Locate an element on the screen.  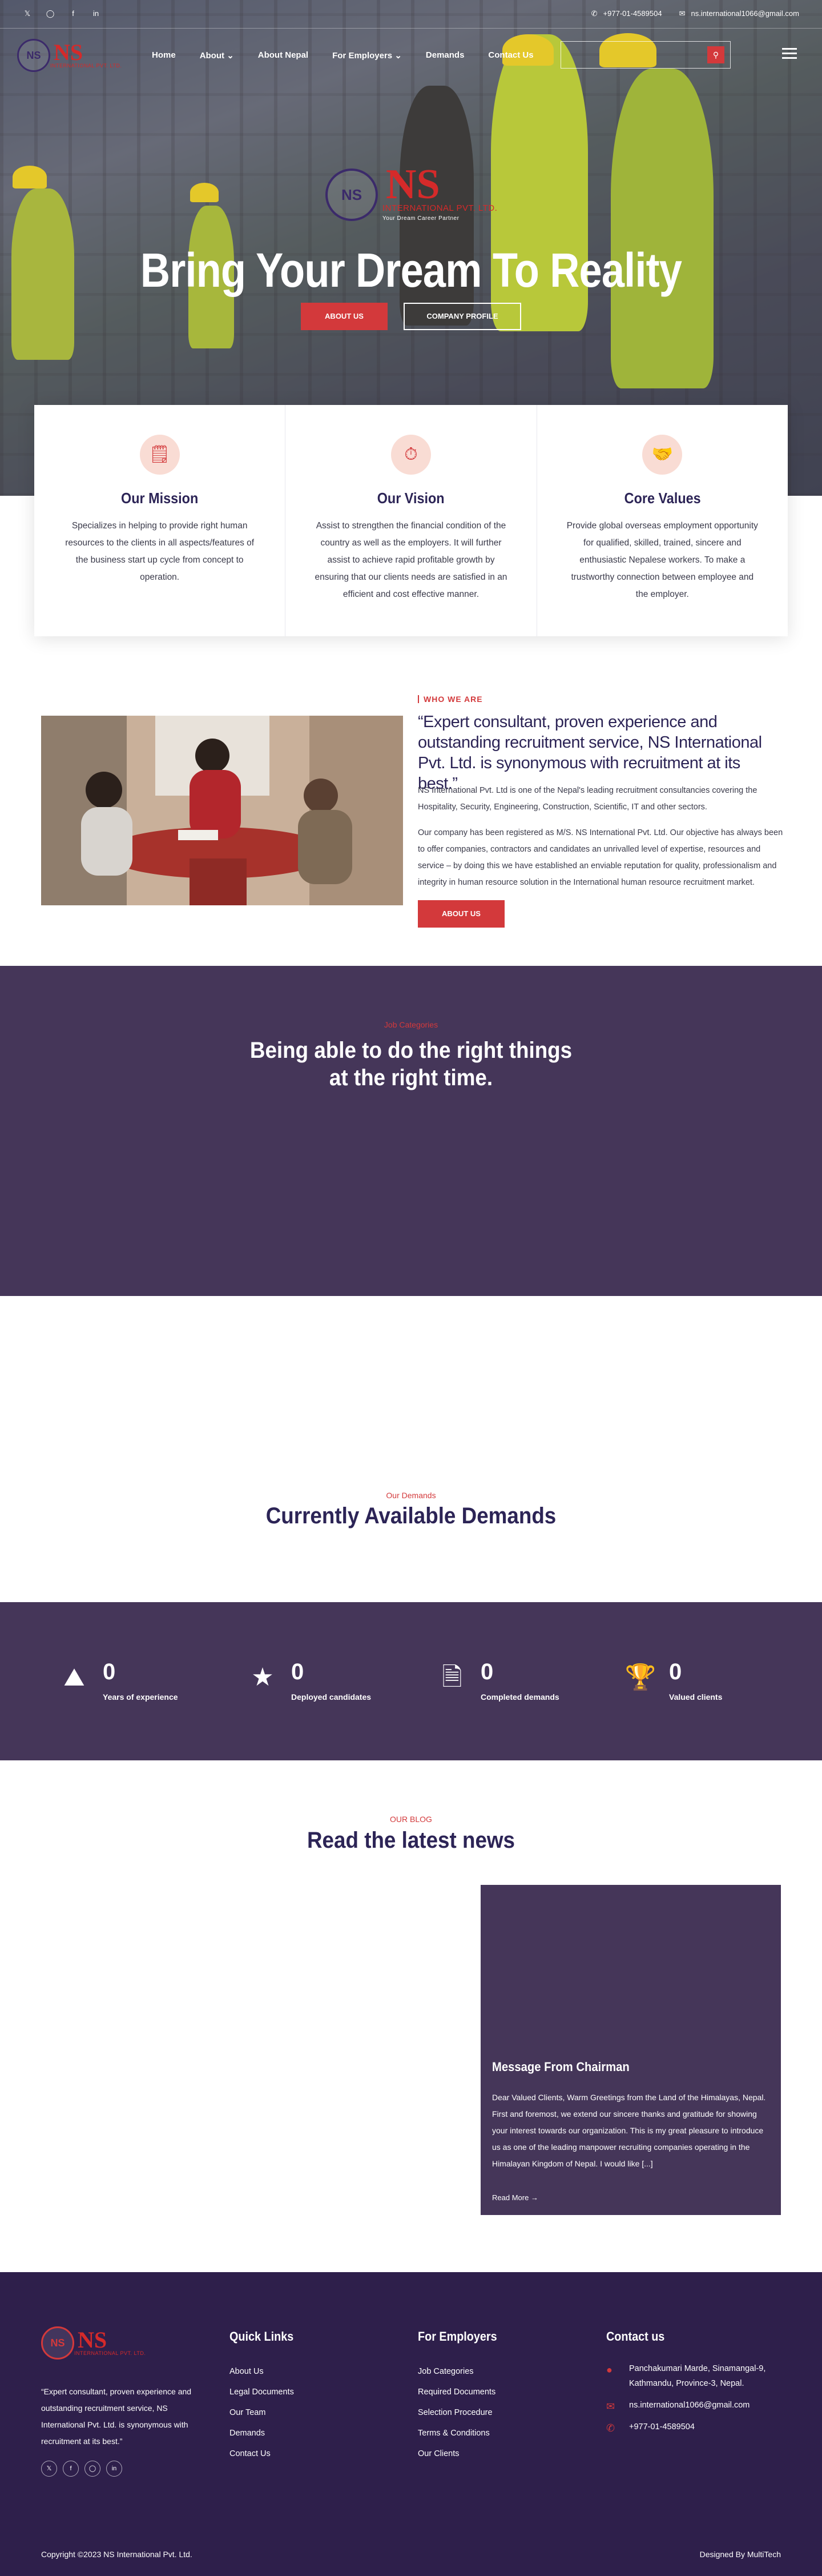
nav-employers-label: For Employers is located at coordinates (362, 56).